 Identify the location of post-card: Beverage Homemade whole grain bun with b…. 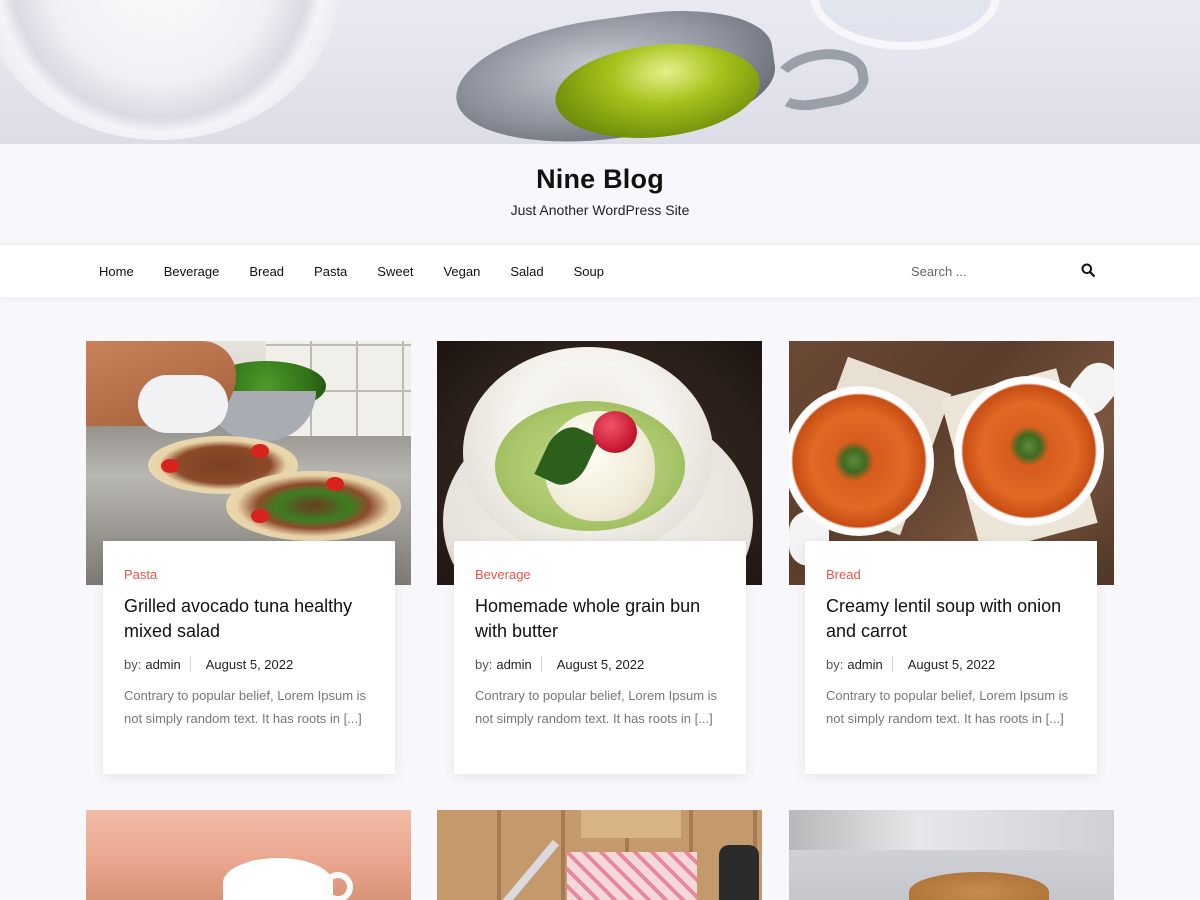
(600, 657).